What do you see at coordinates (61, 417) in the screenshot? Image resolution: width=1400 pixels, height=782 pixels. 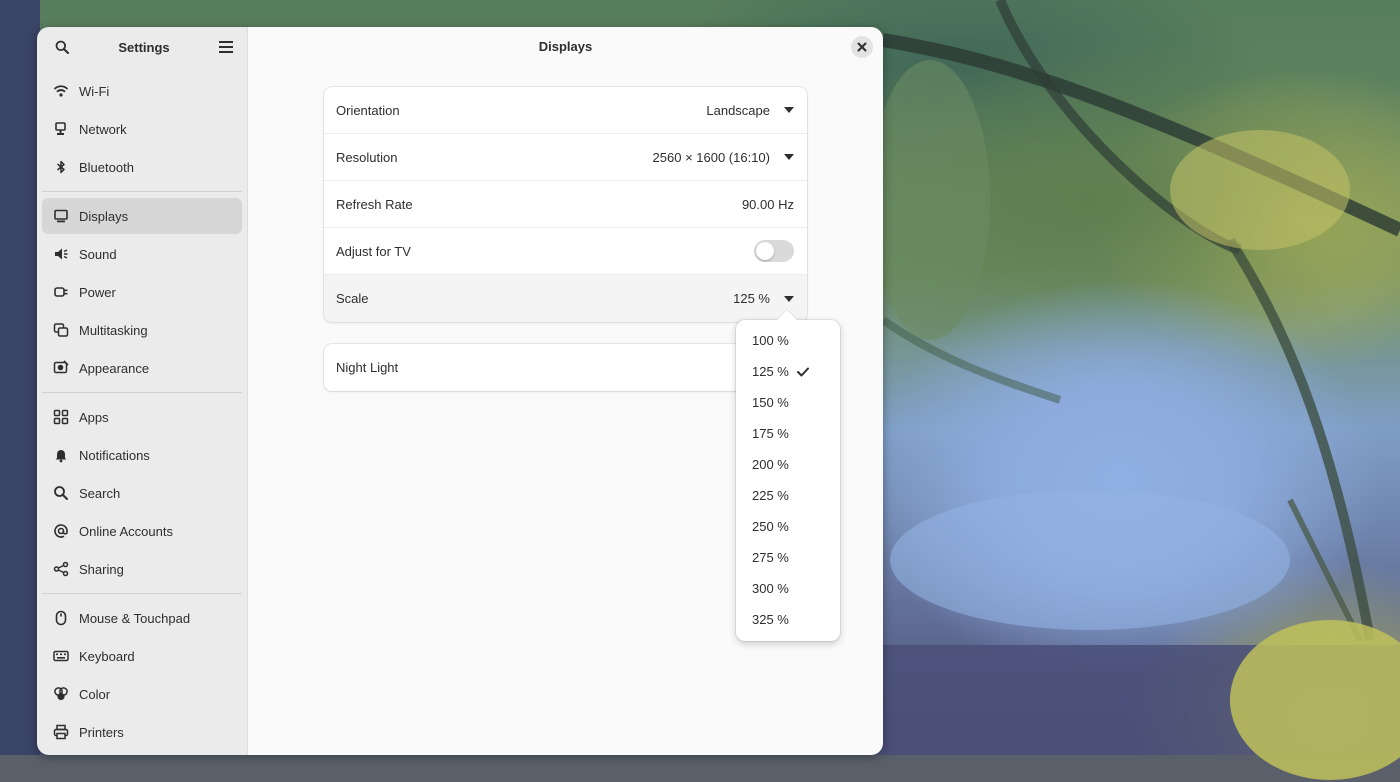 I see `apps-grid-icon` at bounding box center [61, 417].